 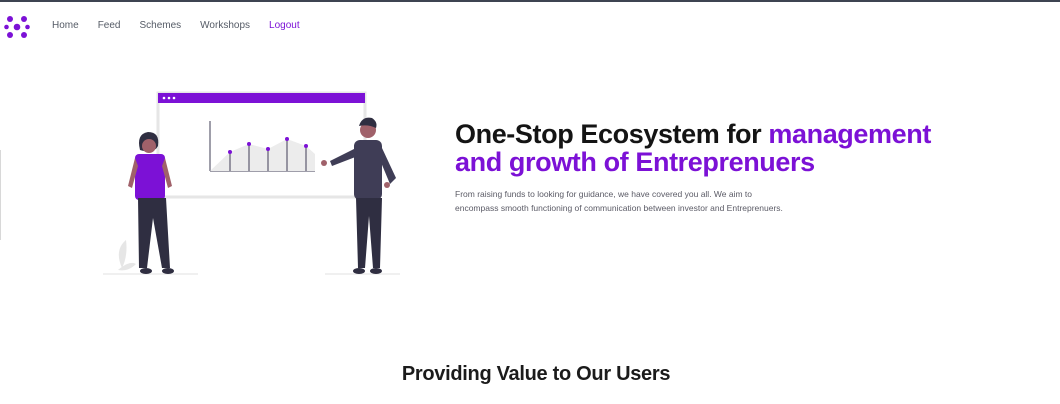 I want to click on navbar: Home Feed Schemes Workshops Logout, so click(x=530, y=26).